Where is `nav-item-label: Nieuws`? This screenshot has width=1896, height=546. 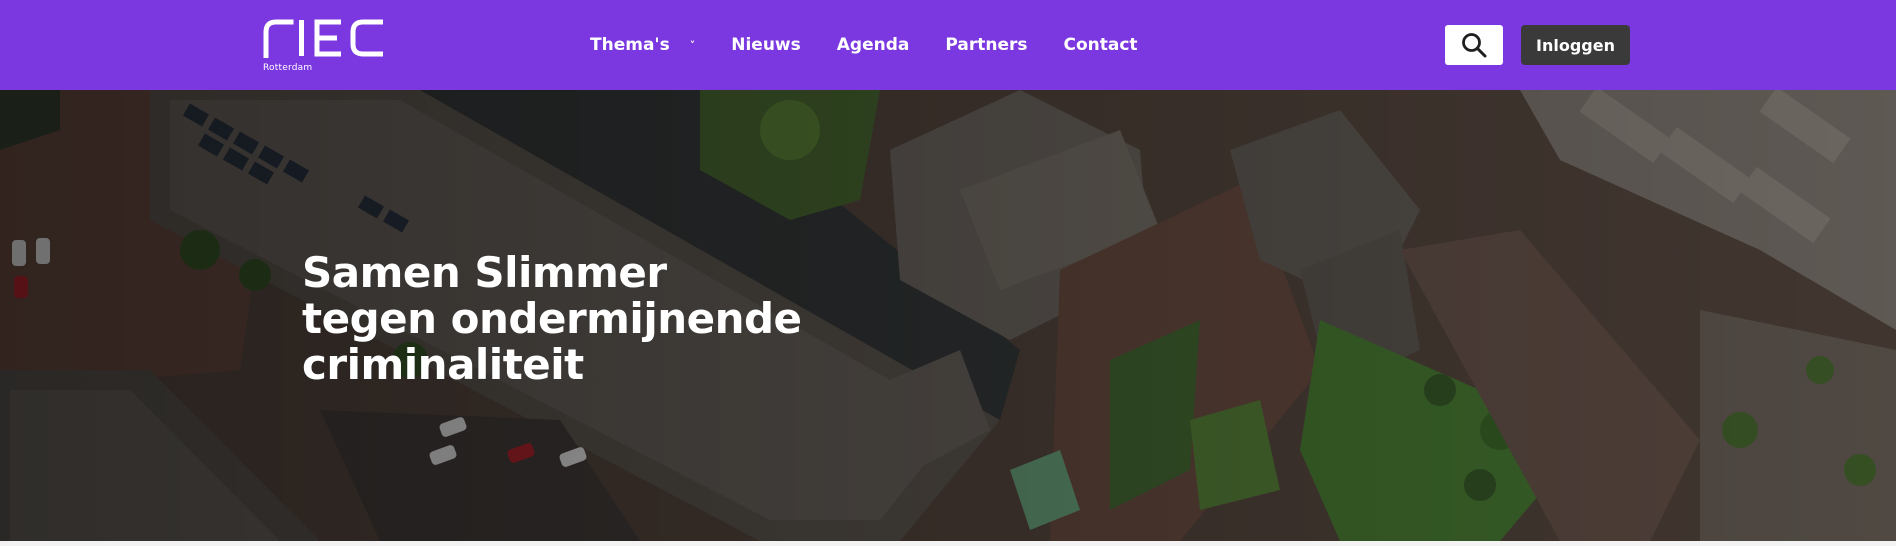
nav-item-label: Nieuws is located at coordinates (766, 45).